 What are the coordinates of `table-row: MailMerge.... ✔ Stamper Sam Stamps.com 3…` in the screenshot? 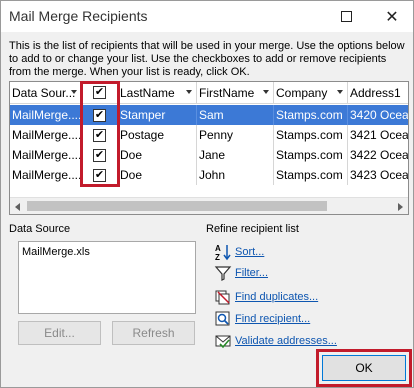 It's located at (209, 115).